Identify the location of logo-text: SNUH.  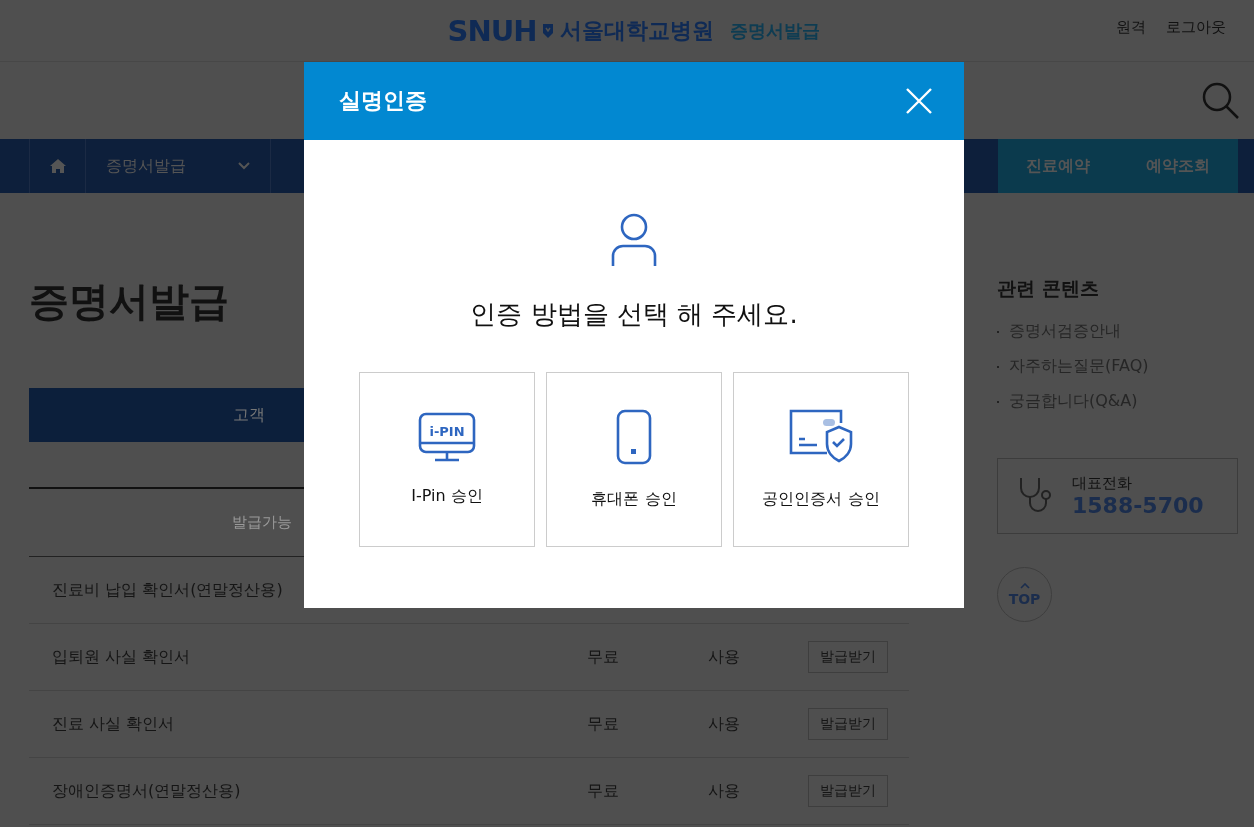
(492, 30).